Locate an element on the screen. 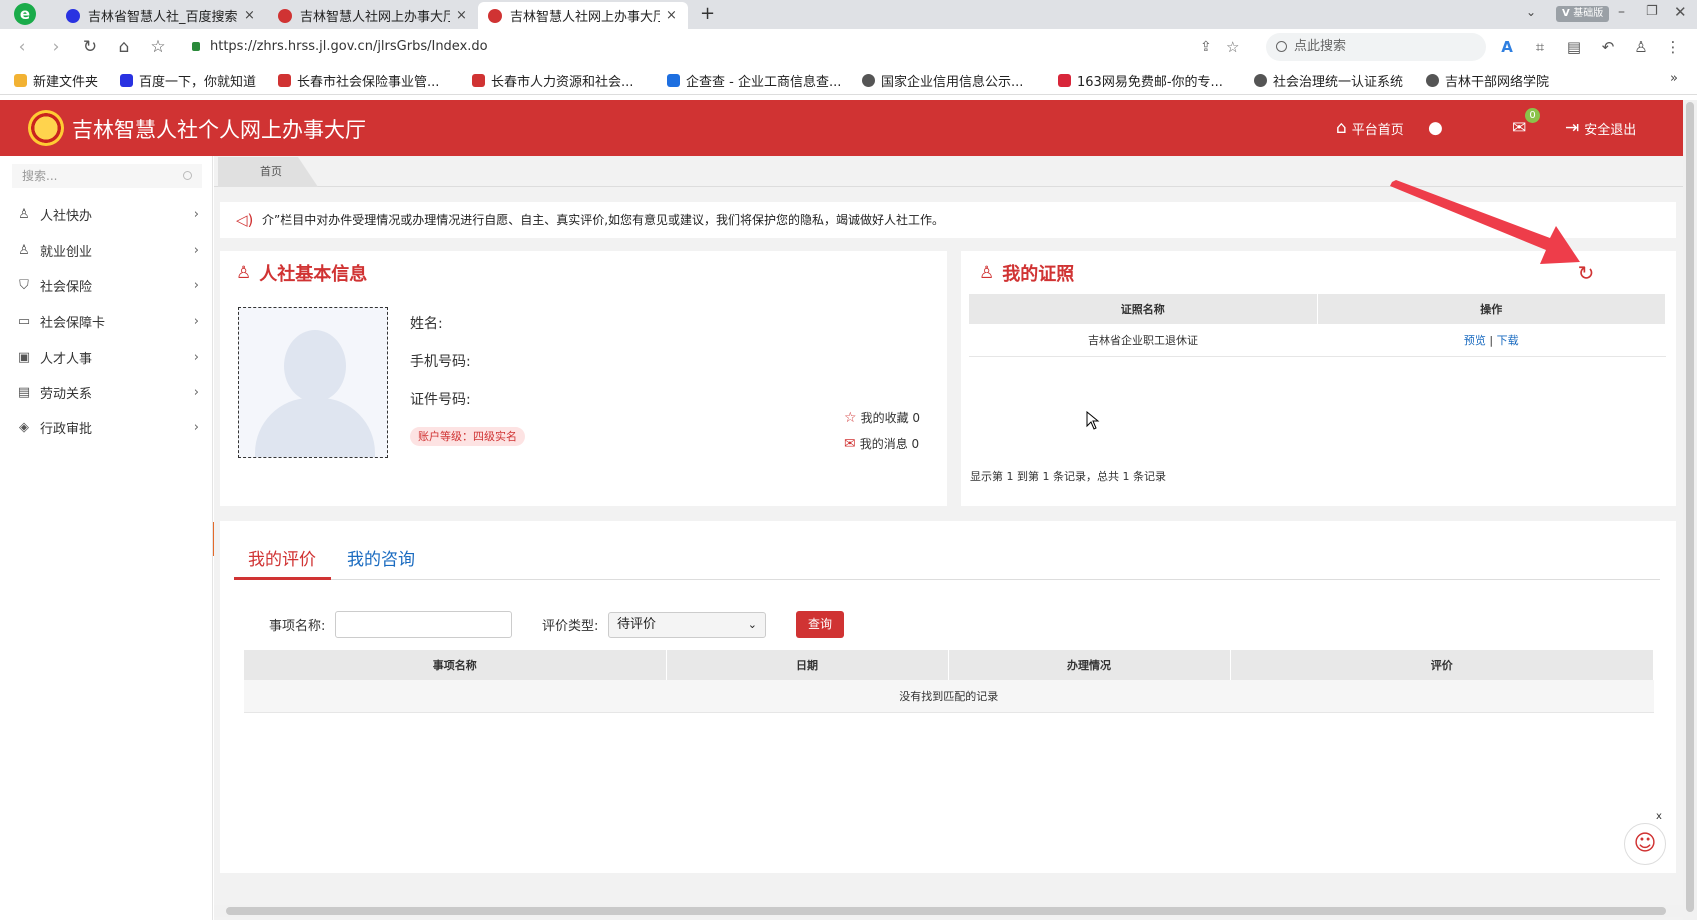  baidu-paw-icon is located at coordinates (126, 80).